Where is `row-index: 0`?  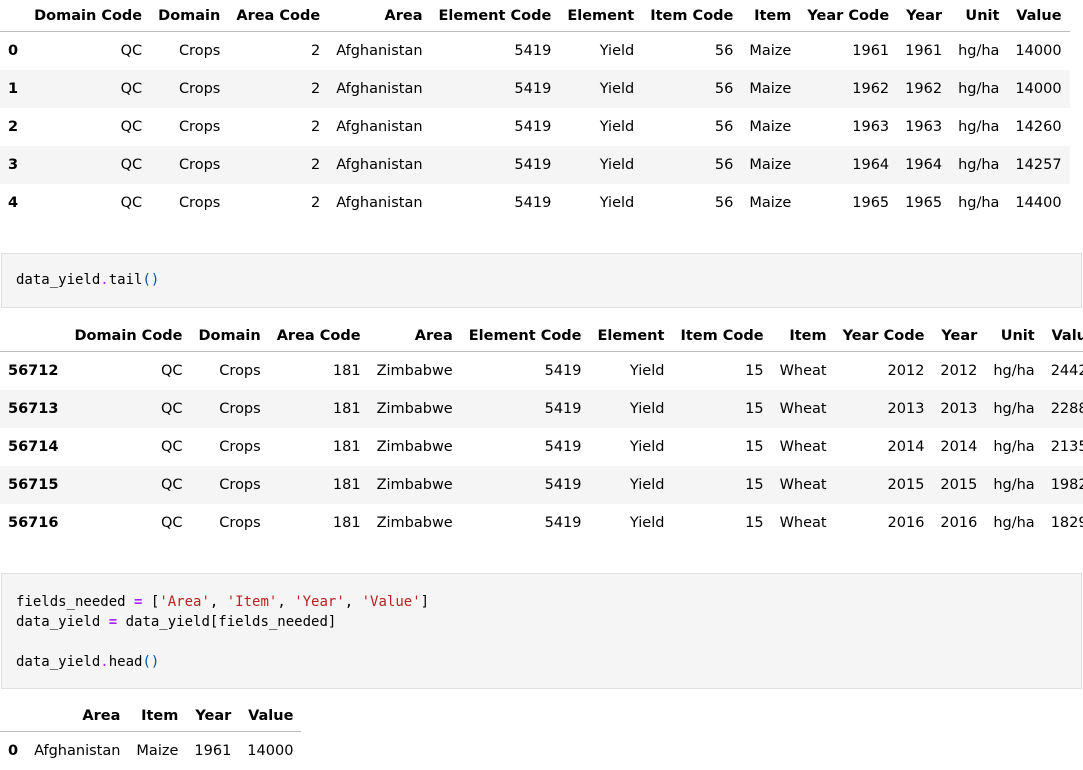 row-index: 0 is located at coordinates (13, 751).